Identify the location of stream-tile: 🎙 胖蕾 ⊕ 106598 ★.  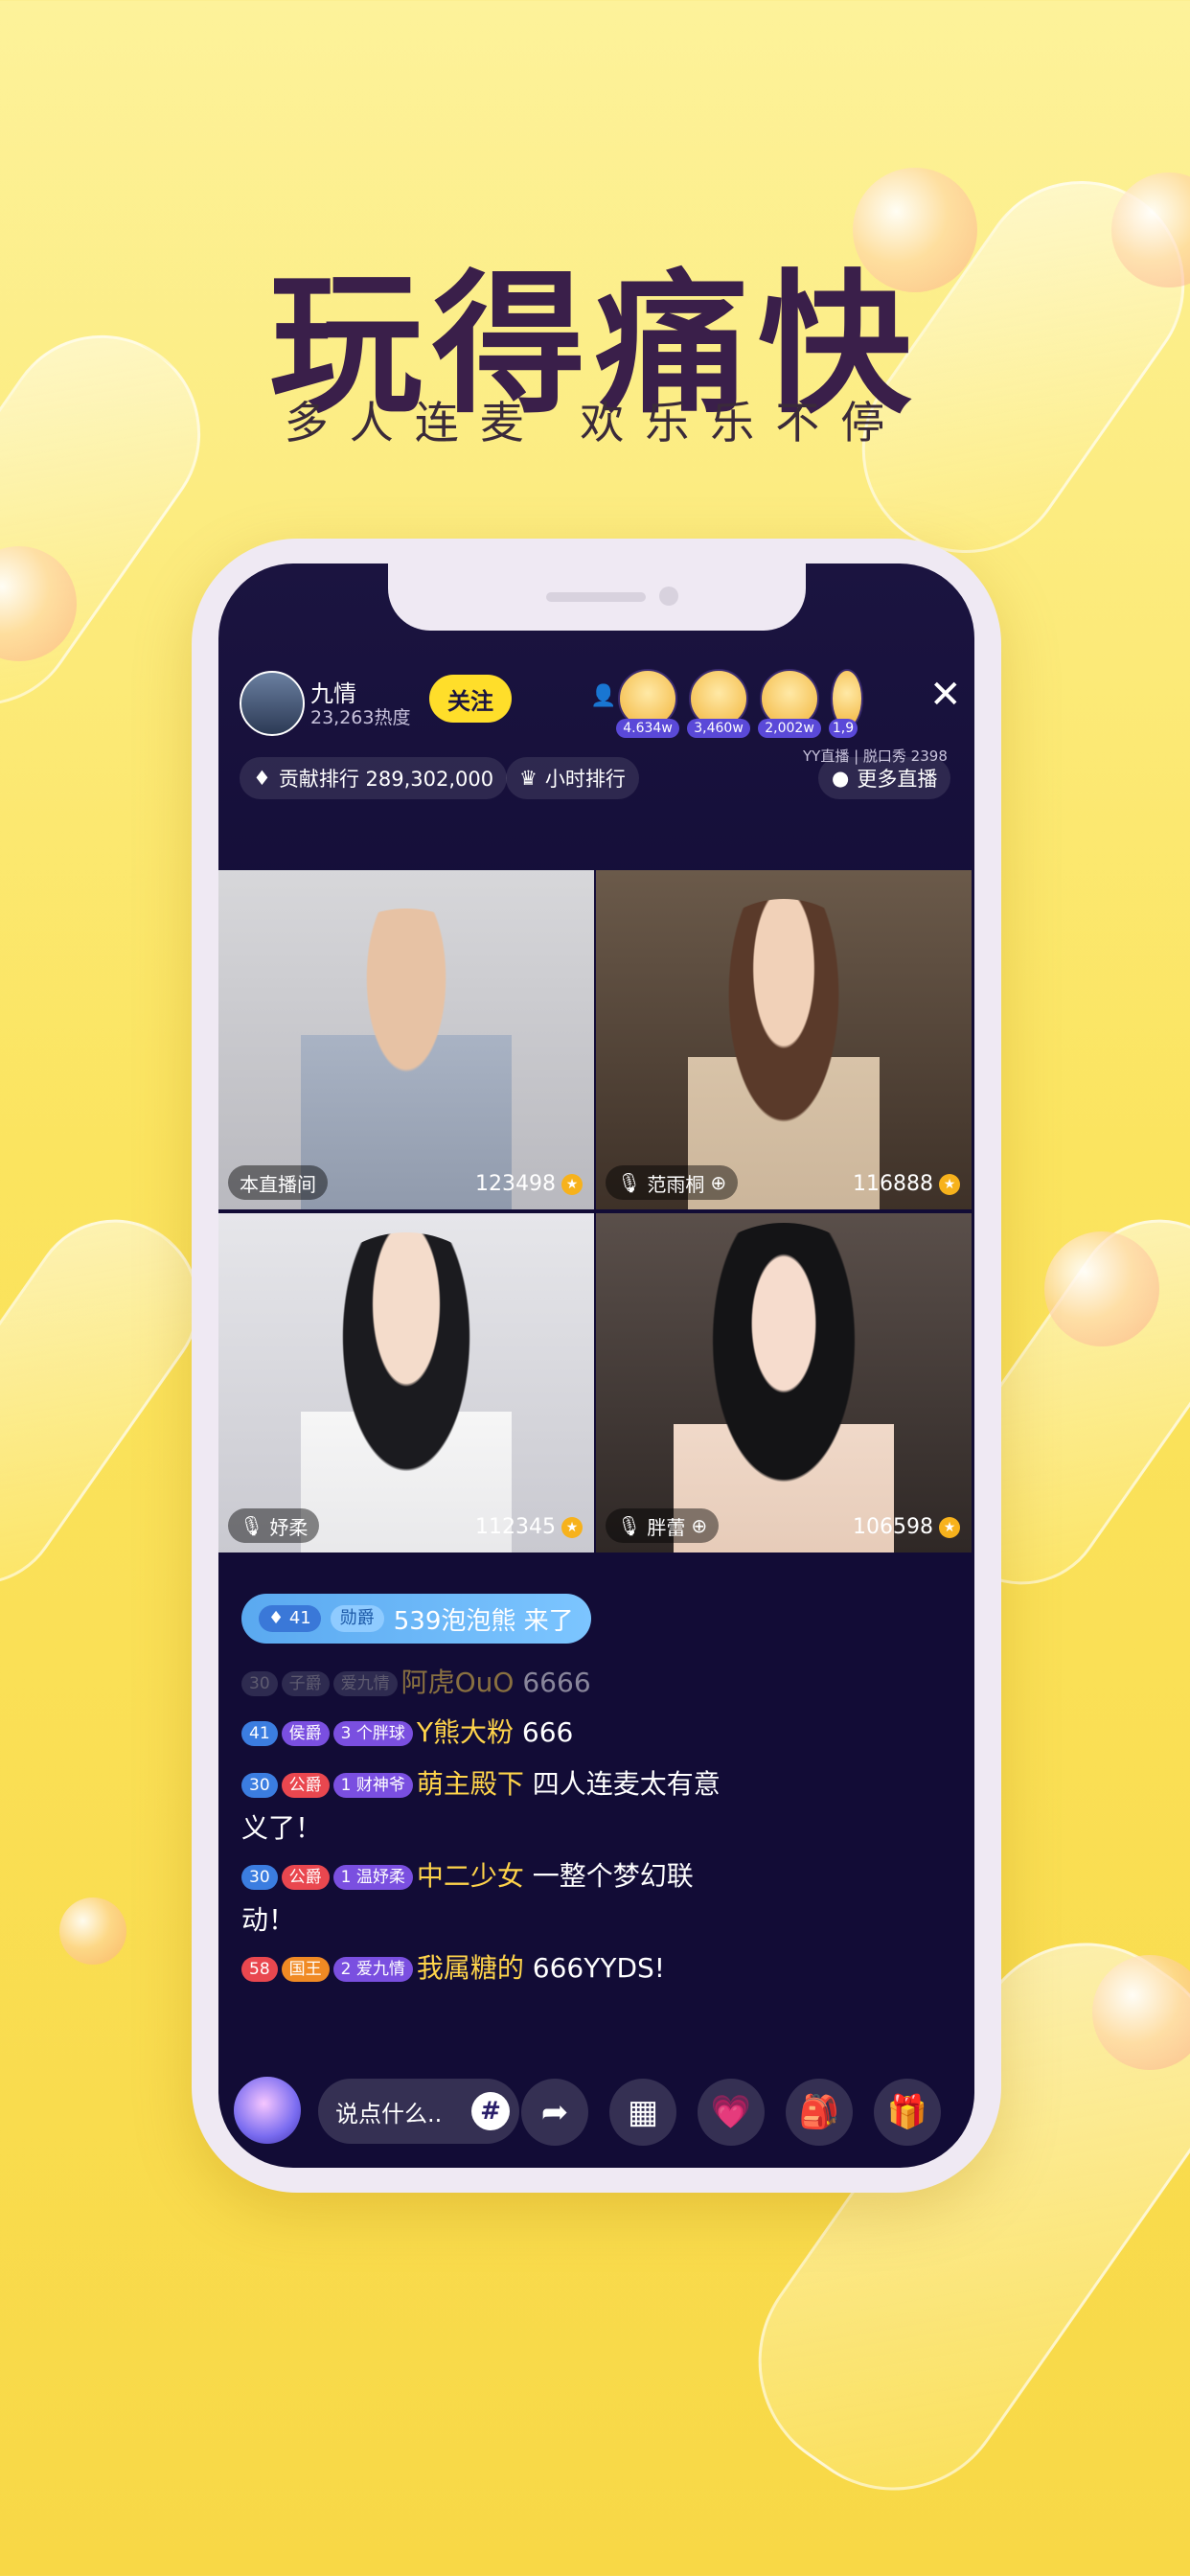
(784, 1382).